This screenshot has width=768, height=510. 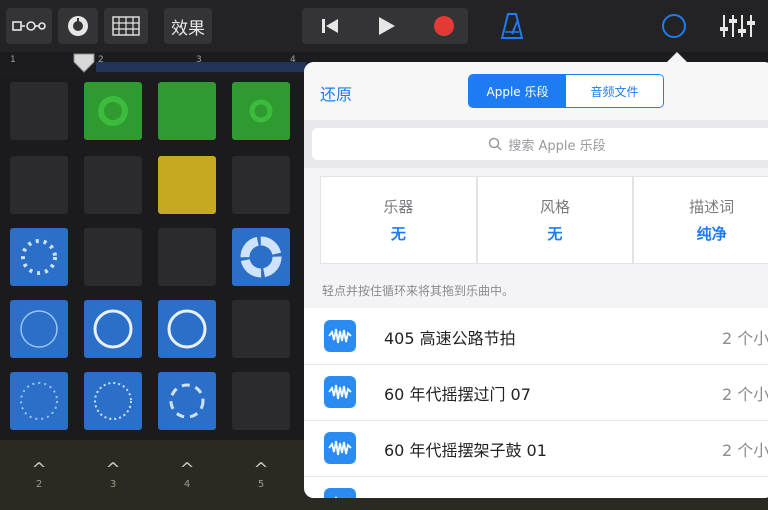 I want to click on list-item: 60 年代摇摆架子鼓 01 2 个小, so click(x=536, y=448).